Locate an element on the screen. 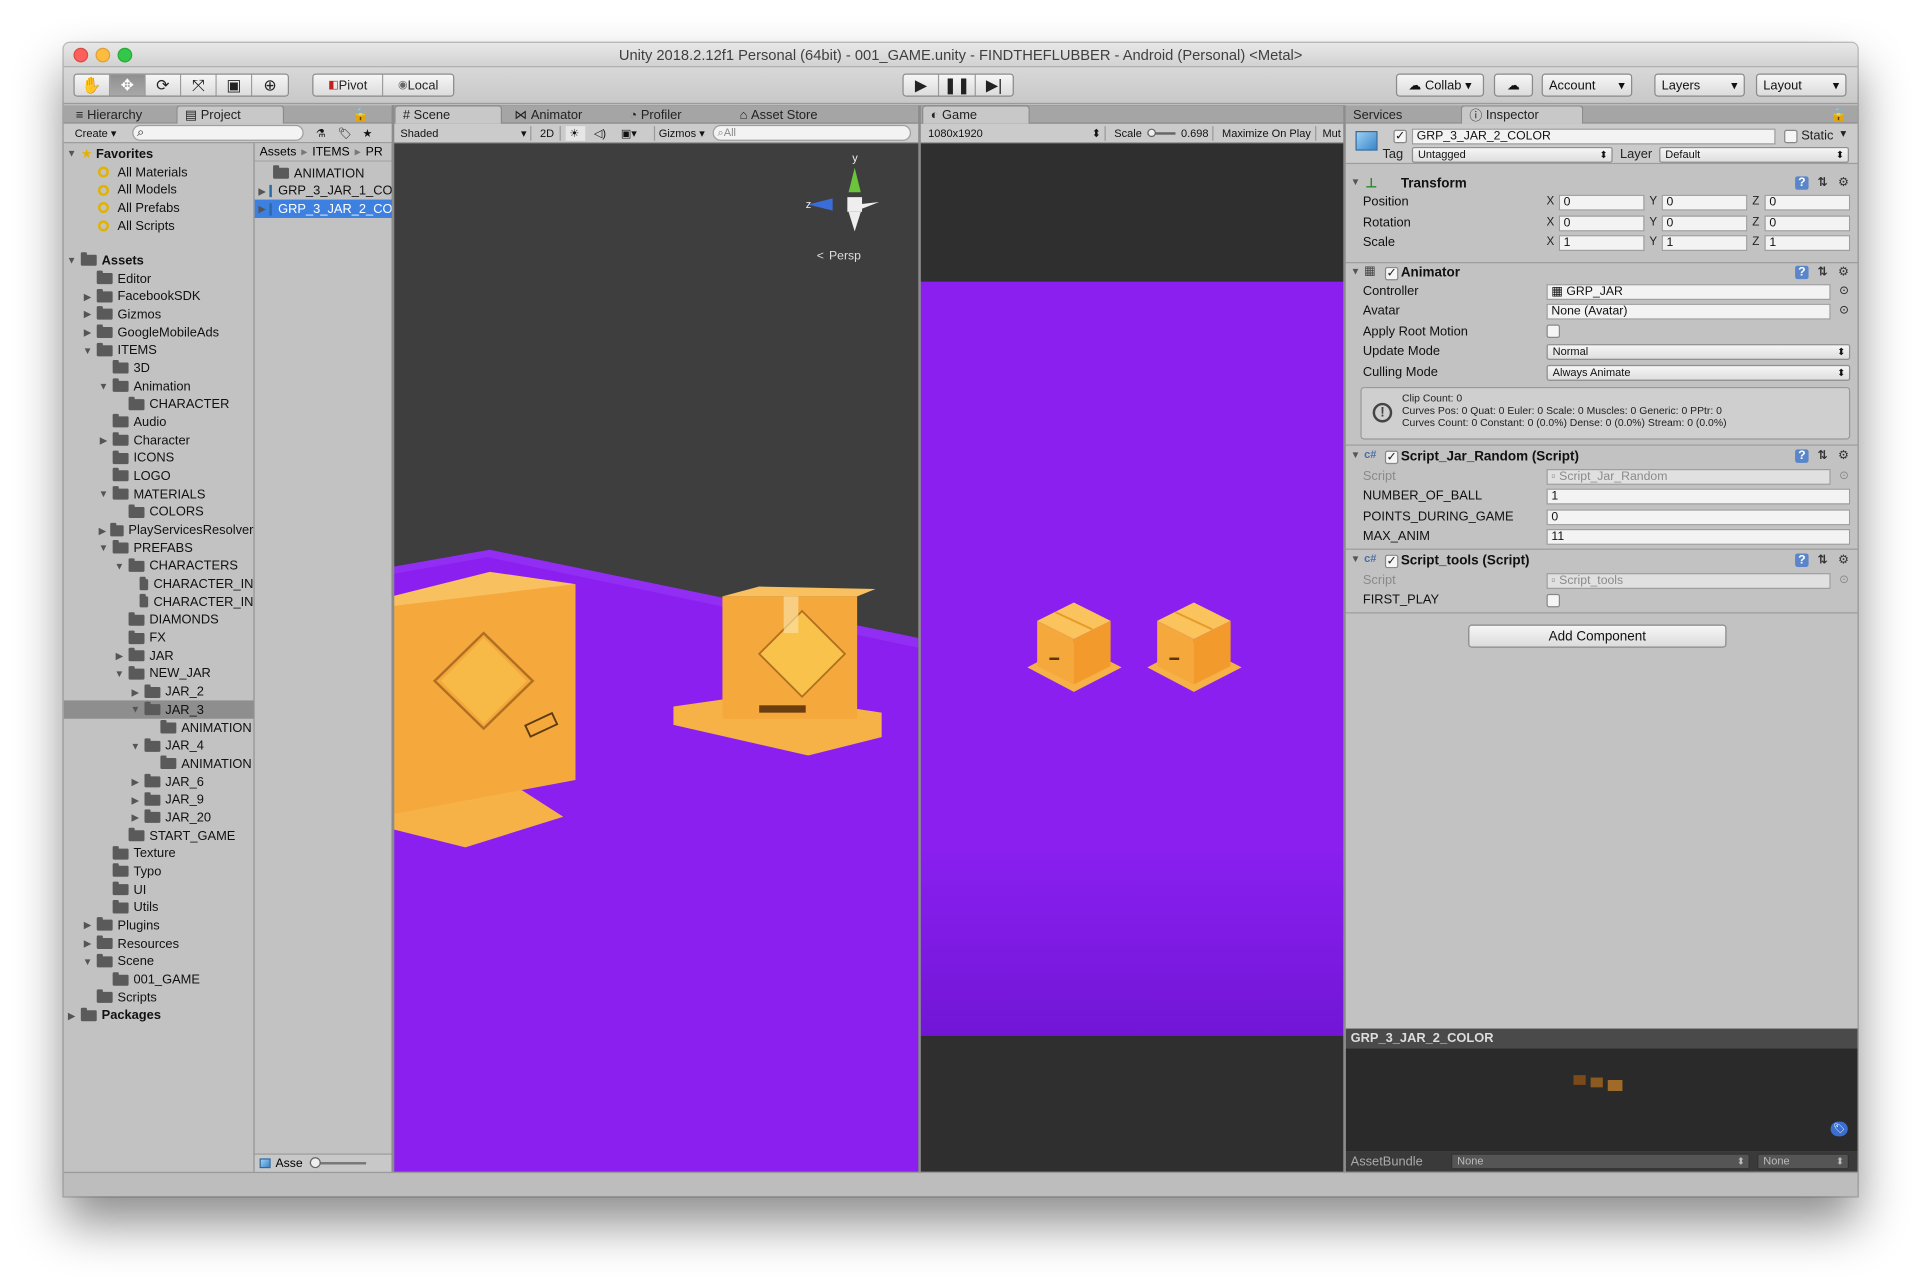  tab-project: ▤ Project is located at coordinates (230, 114).